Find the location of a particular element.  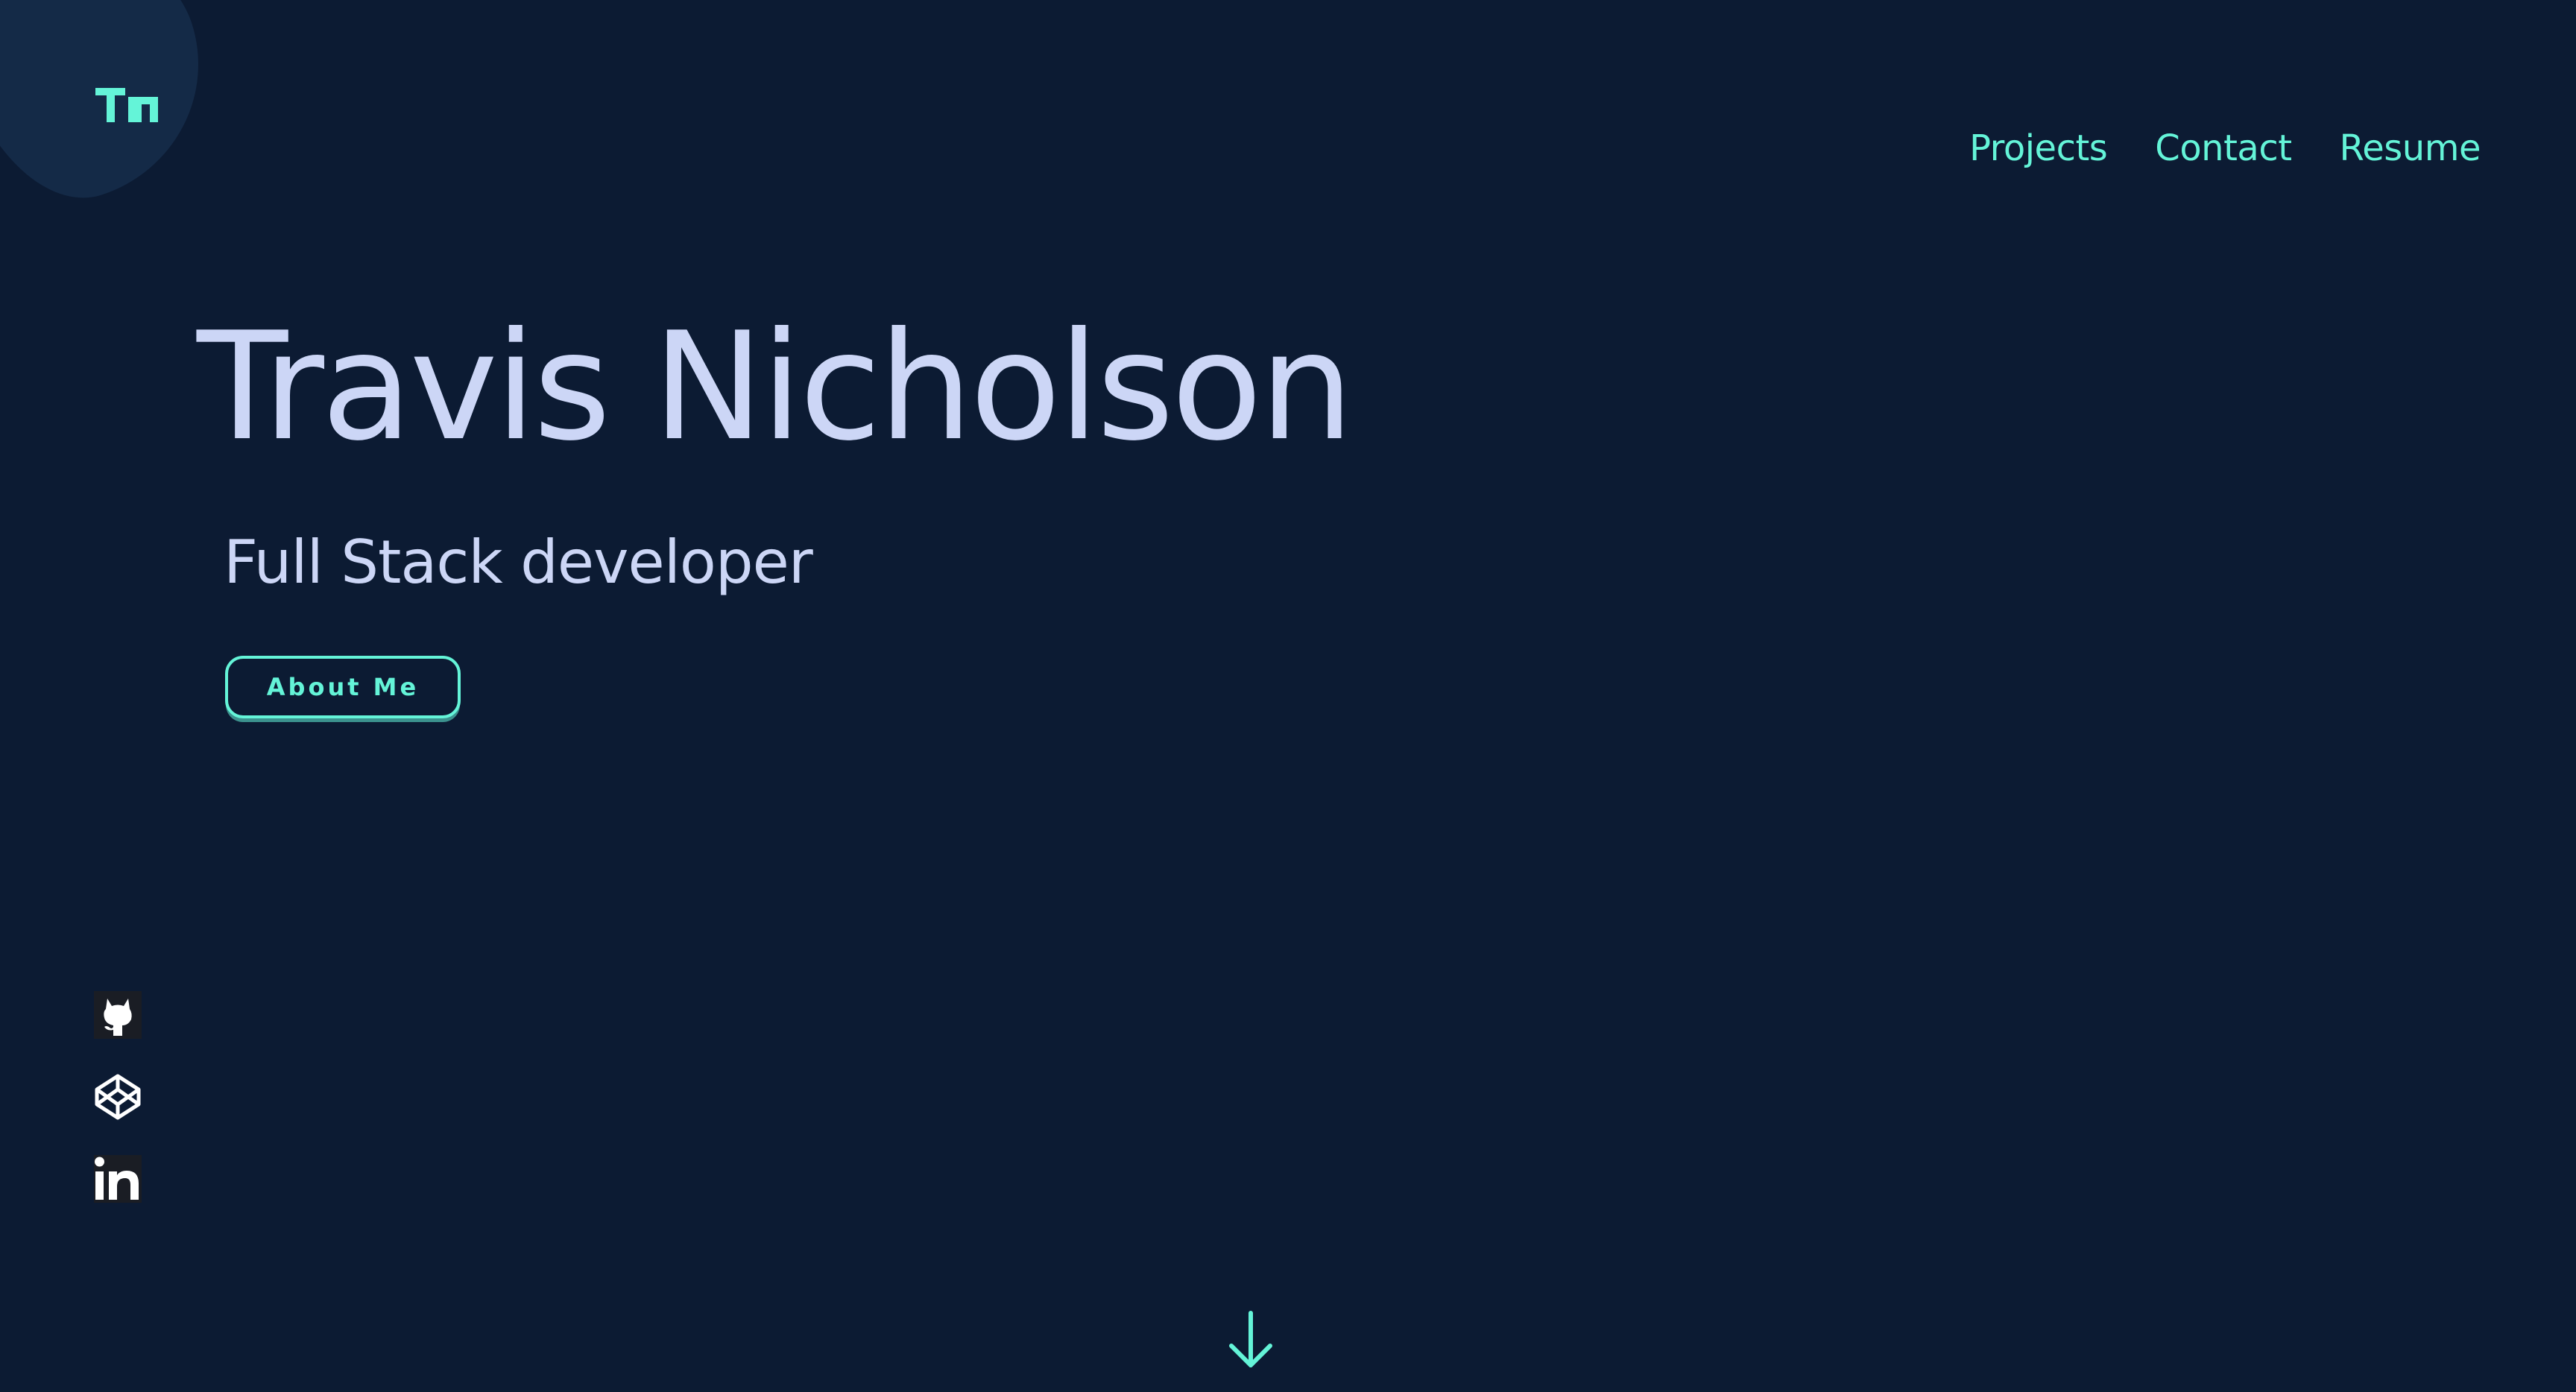

about-me-button: About Me is located at coordinates (343, 687).